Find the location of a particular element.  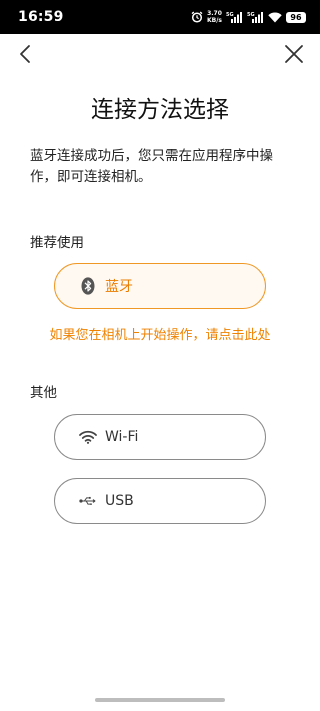

usb-label: USB is located at coordinates (119, 501).